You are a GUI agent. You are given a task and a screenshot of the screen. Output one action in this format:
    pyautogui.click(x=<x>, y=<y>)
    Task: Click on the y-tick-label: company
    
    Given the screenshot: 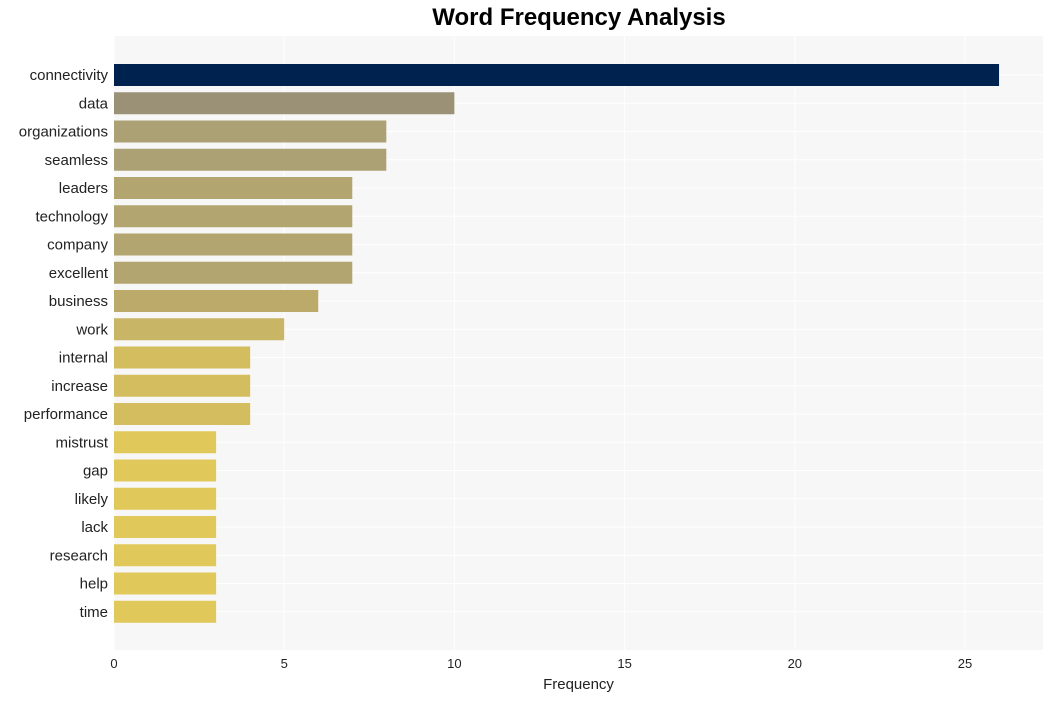 What is the action you would take?
    pyautogui.click(x=77, y=245)
    